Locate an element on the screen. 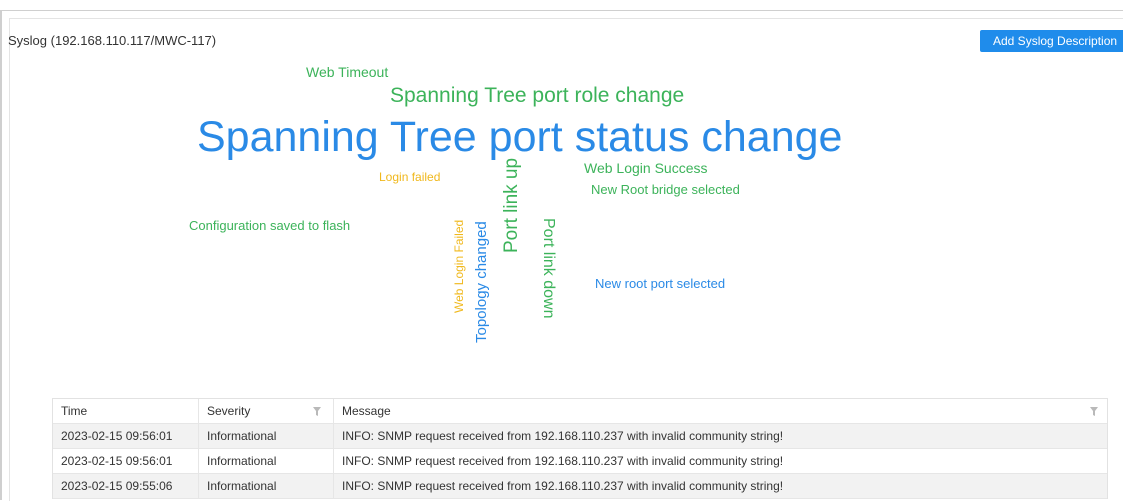 The width and height of the screenshot is (1123, 501). word-web-login-success: Web Login Success is located at coordinates (645, 168).